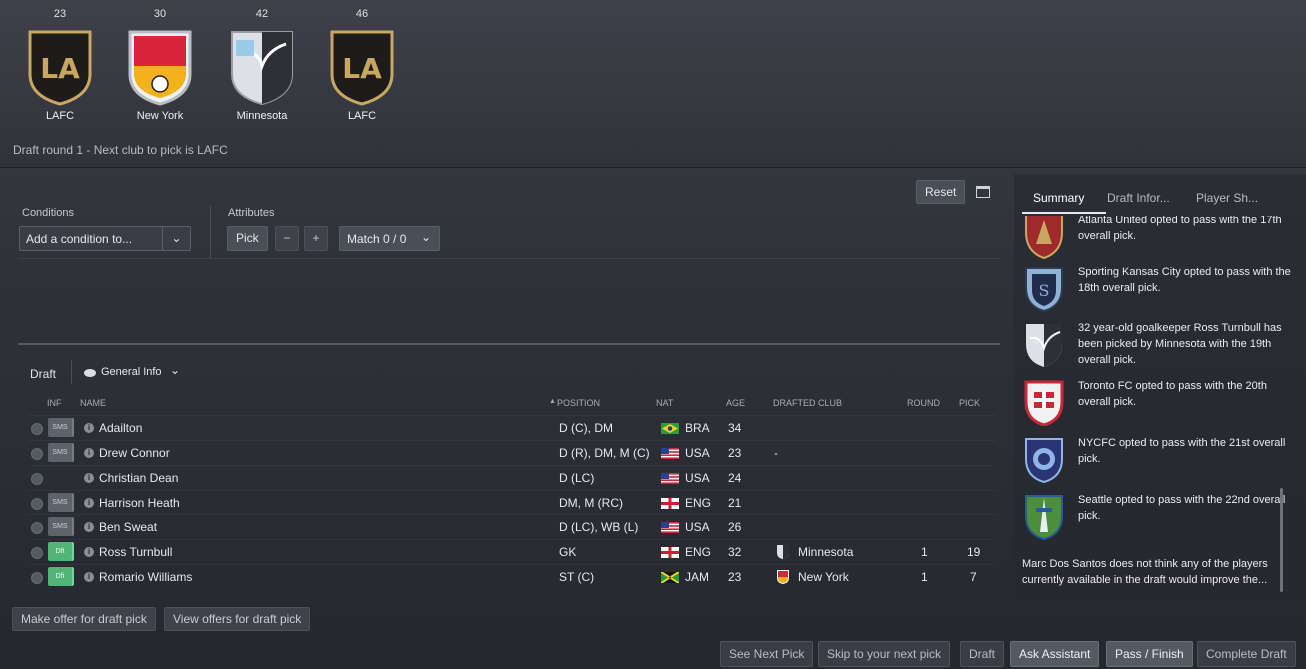 Image resolution: width=1306 pixels, height=669 pixels. What do you see at coordinates (84, 619) in the screenshot?
I see `make-offer-button: Make offer for draft pick` at bounding box center [84, 619].